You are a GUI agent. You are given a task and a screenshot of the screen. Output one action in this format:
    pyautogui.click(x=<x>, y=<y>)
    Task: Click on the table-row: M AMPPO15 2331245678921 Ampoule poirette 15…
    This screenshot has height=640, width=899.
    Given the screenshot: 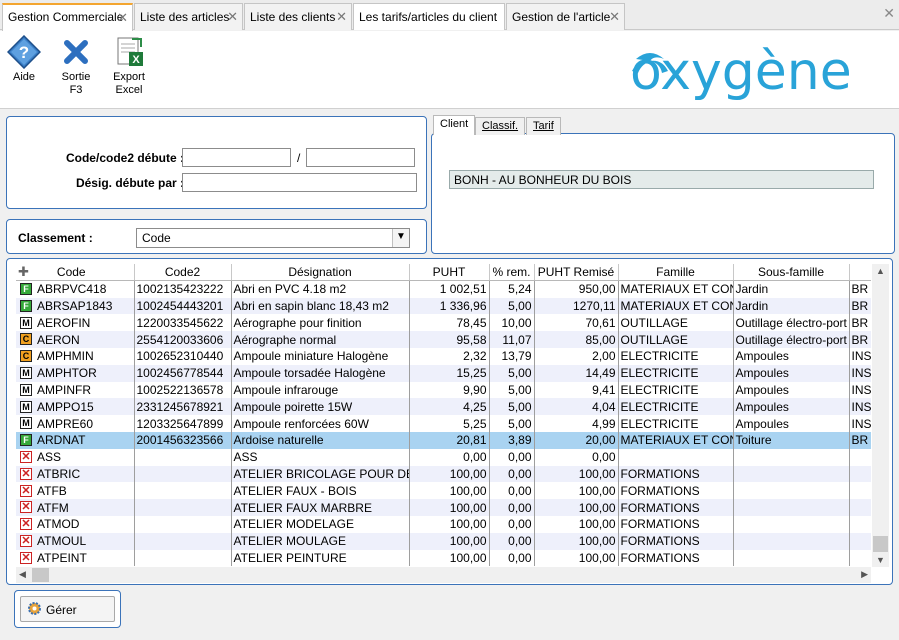 What is the action you would take?
    pyautogui.click(x=444, y=407)
    